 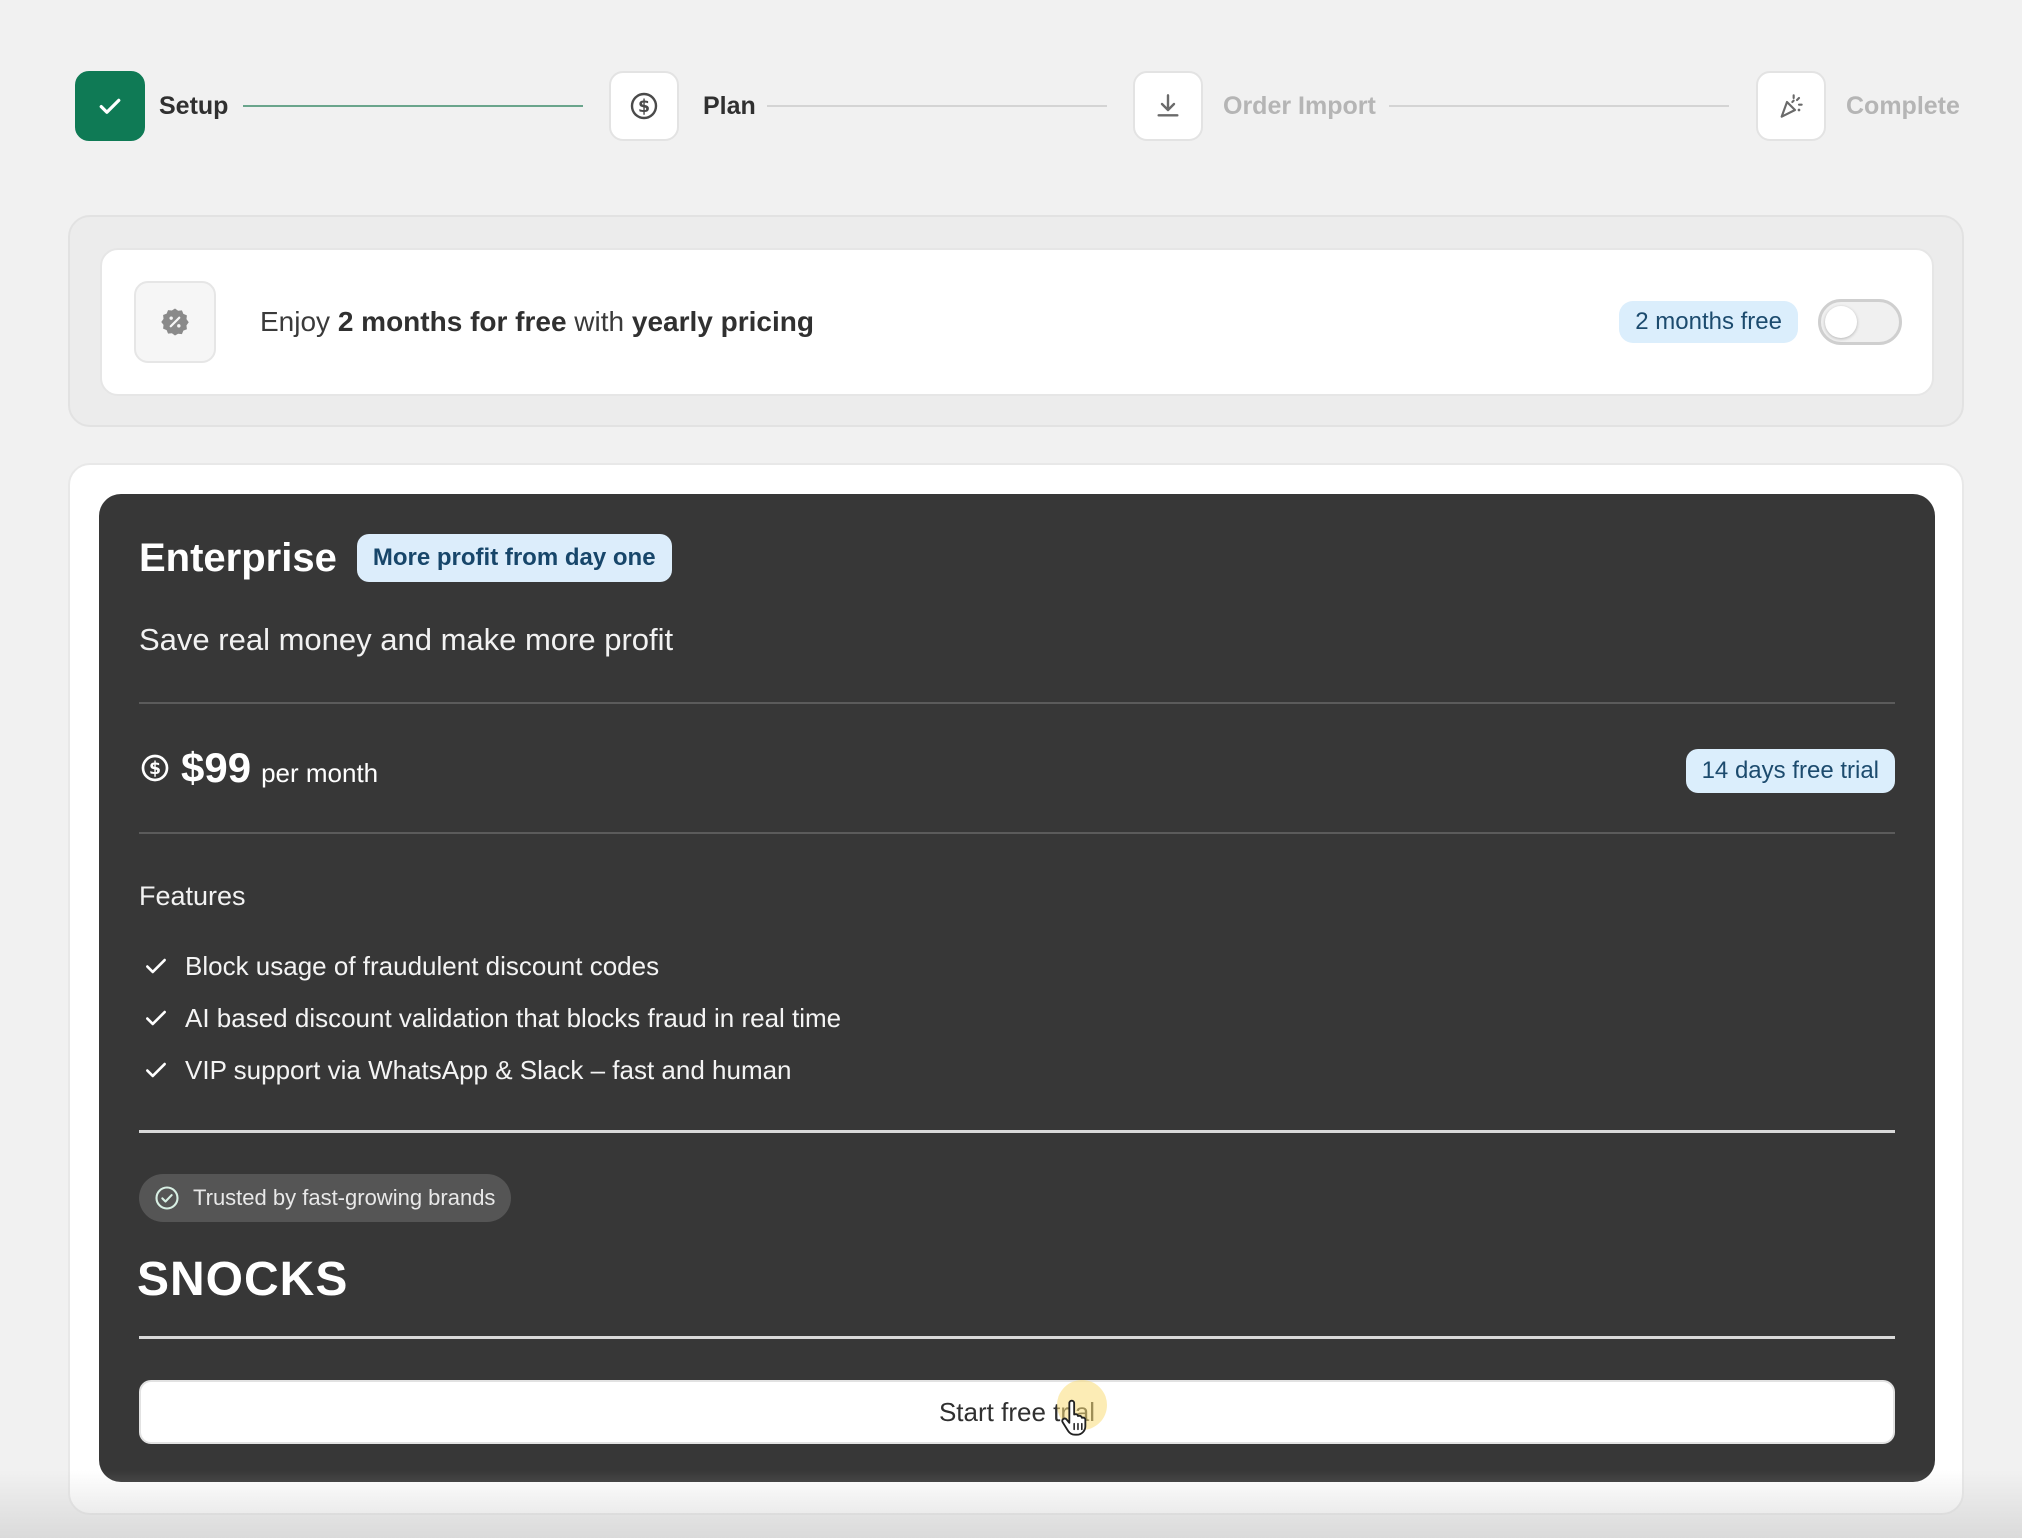 I want to click on feature-item: Block usage of fraudulent discount codes, so click(x=492, y=966).